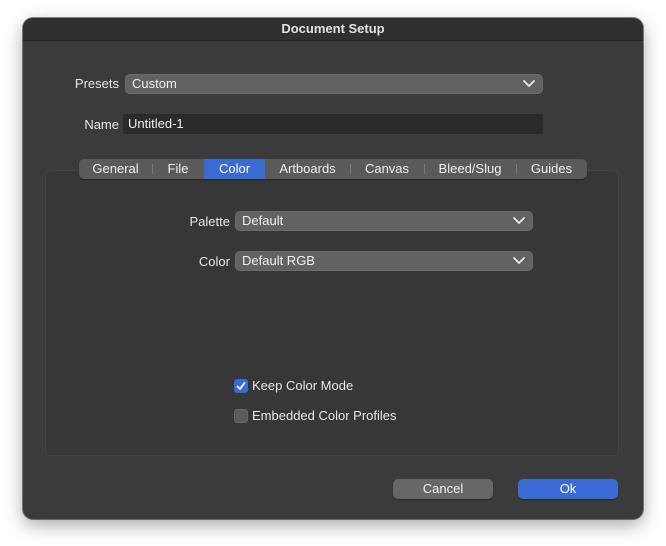 This screenshot has width=666, height=546. Describe the element at coordinates (96, 83) in the screenshot. I see `presets-label: Presets` at that location.